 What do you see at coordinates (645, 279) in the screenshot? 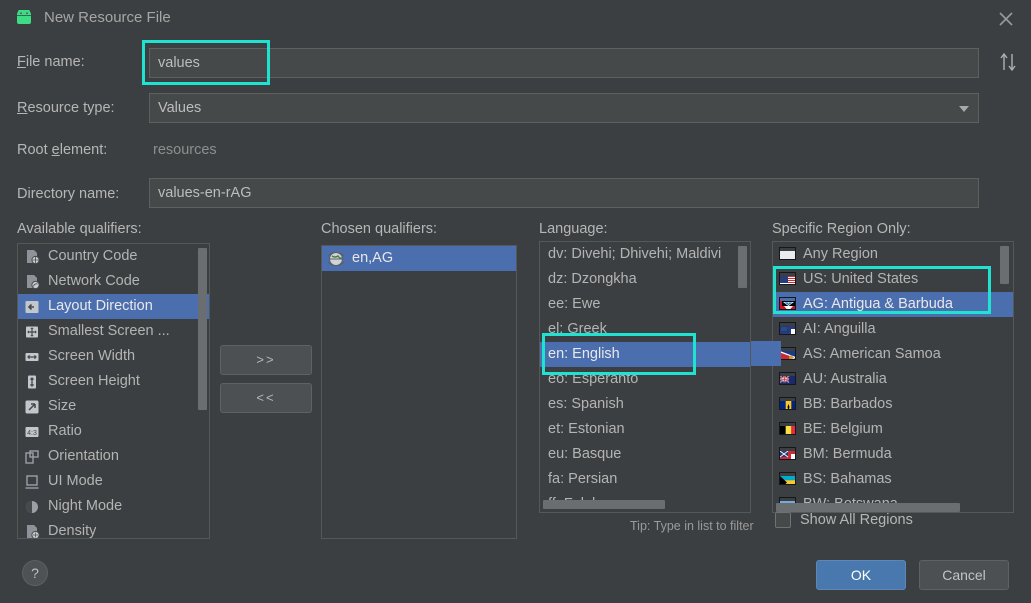
I see `language-item: dz: Dzongkha` at bounding box center [645, 279].